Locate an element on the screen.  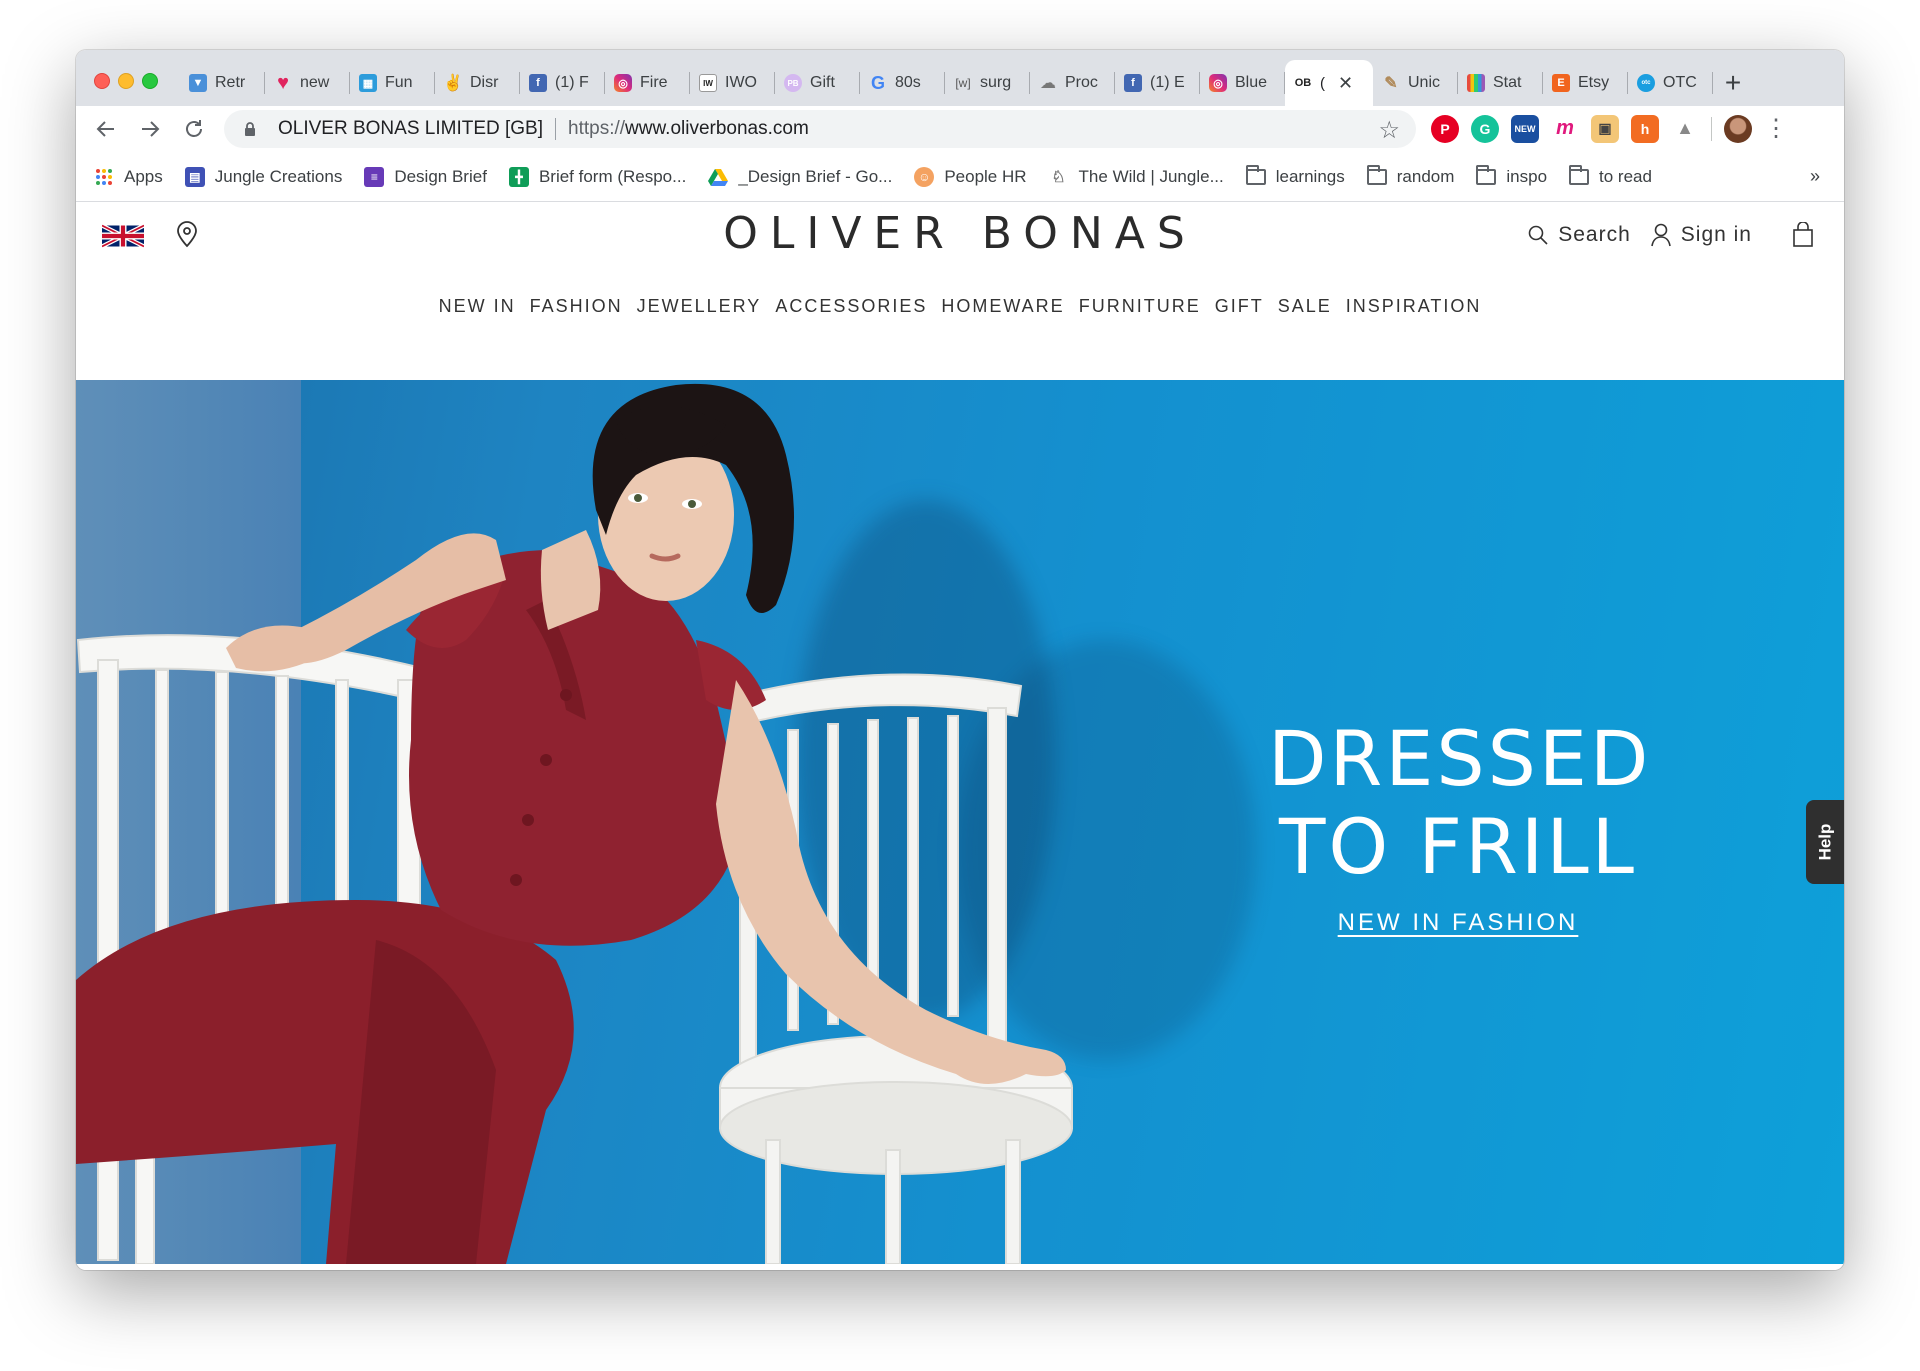
nav-accessories: ACCESSORIES is located at coordinates (851, 306).